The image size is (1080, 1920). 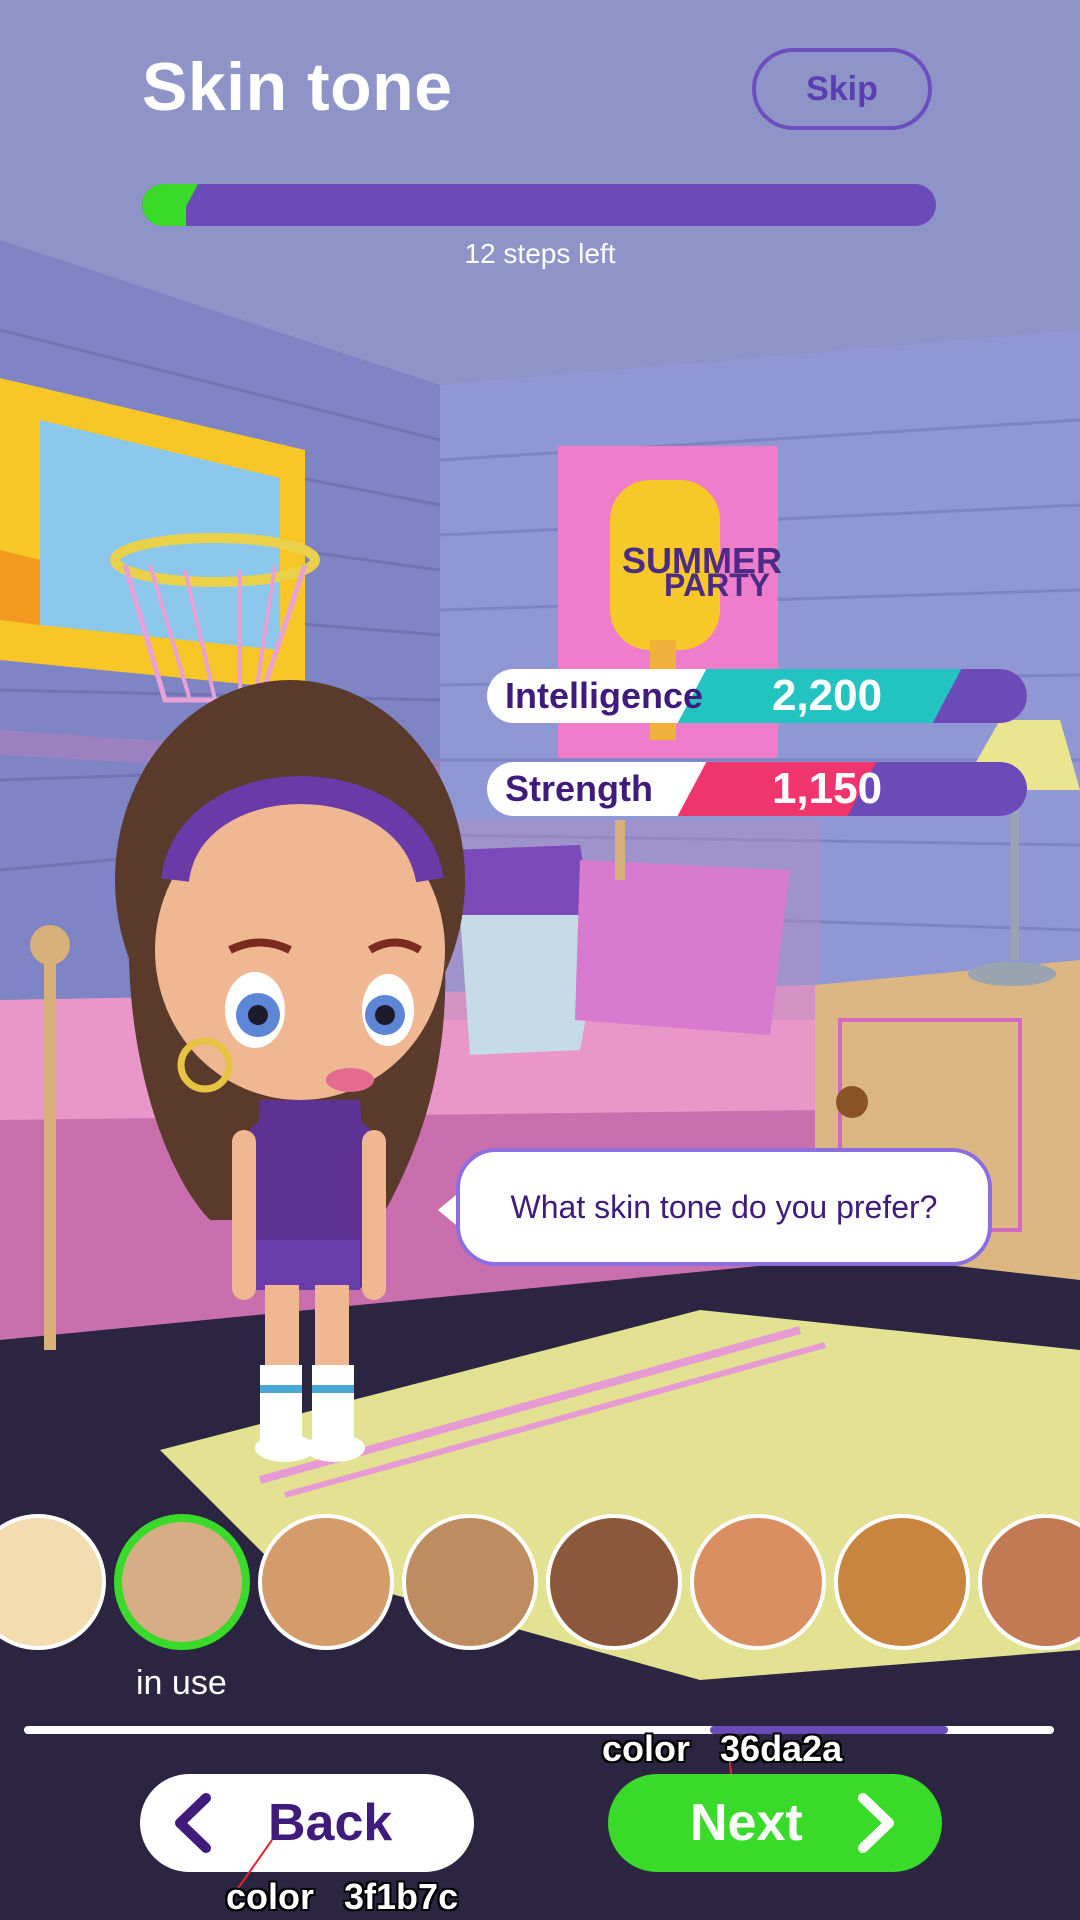 I want to click on progress-bar, so click(x=539, y=205).